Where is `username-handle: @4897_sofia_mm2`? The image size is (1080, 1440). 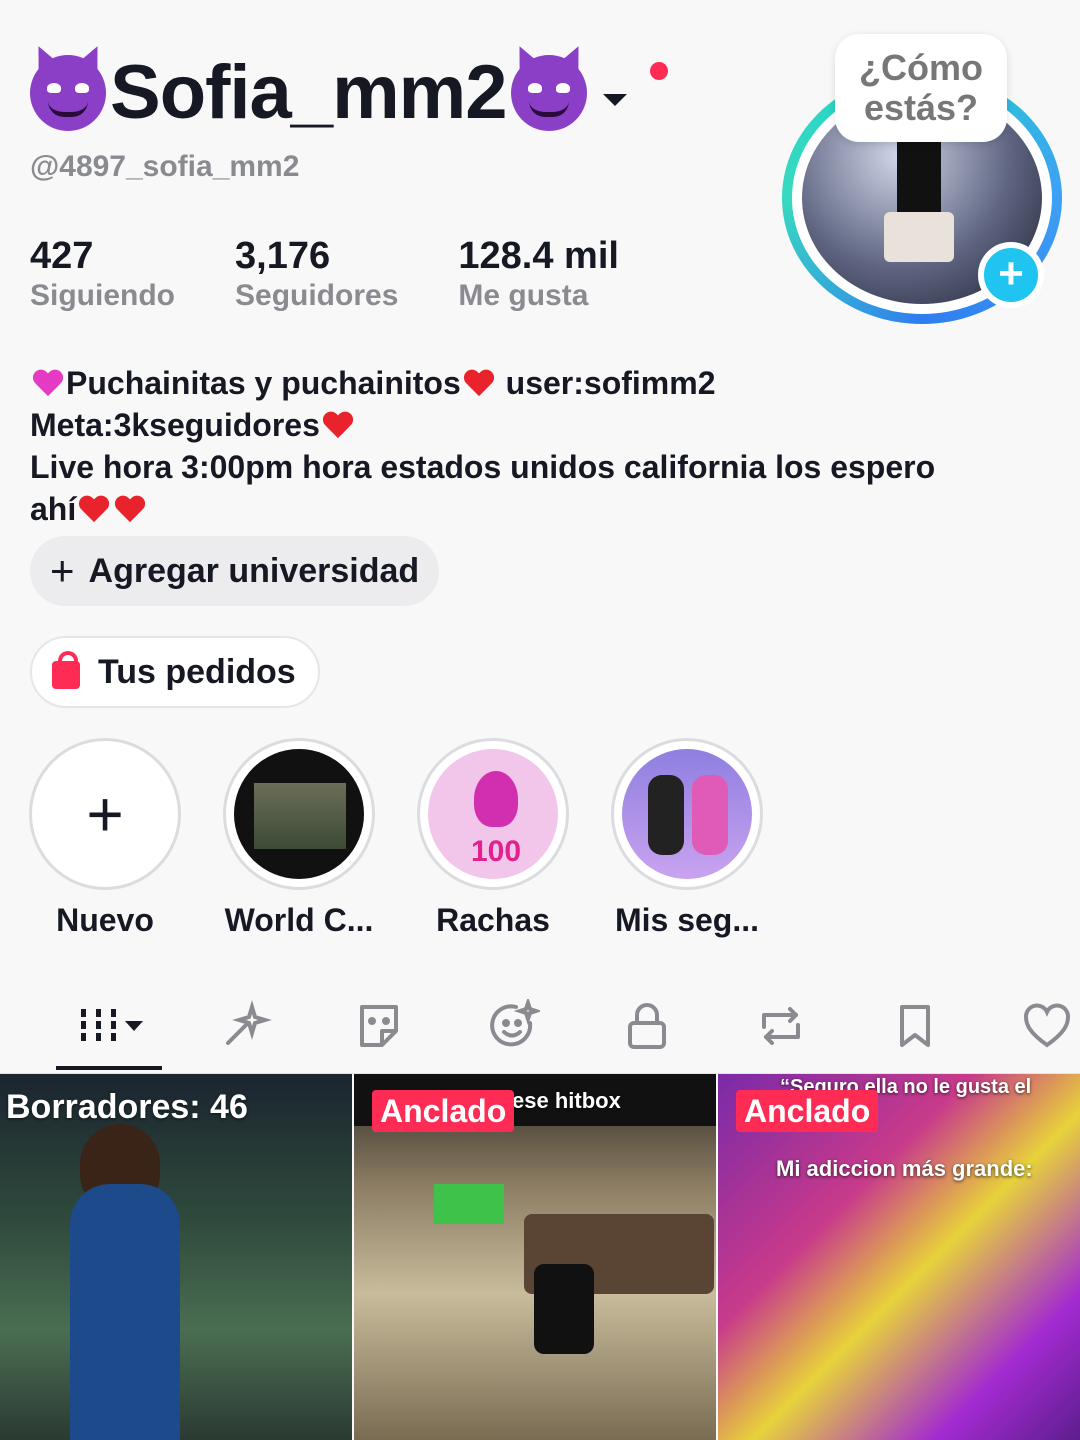
username-handle: @4897_sofia_mm2 is located at coordinates (165, 166).